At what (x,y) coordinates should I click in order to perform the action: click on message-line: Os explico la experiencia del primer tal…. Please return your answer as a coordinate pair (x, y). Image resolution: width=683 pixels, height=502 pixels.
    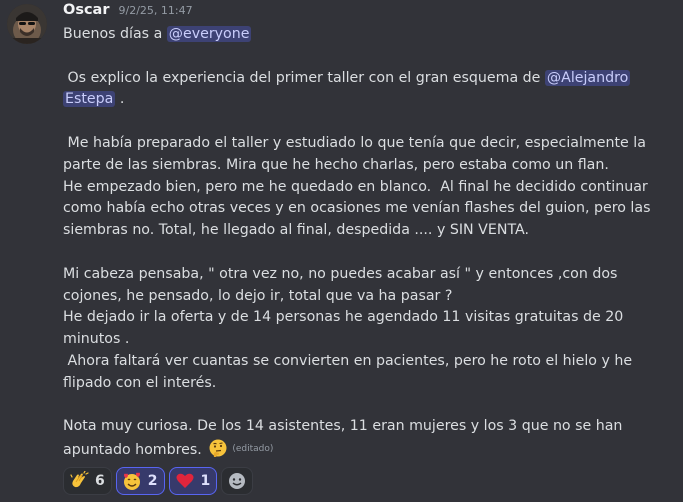
    Looking at the image, I should click on (347, 79).